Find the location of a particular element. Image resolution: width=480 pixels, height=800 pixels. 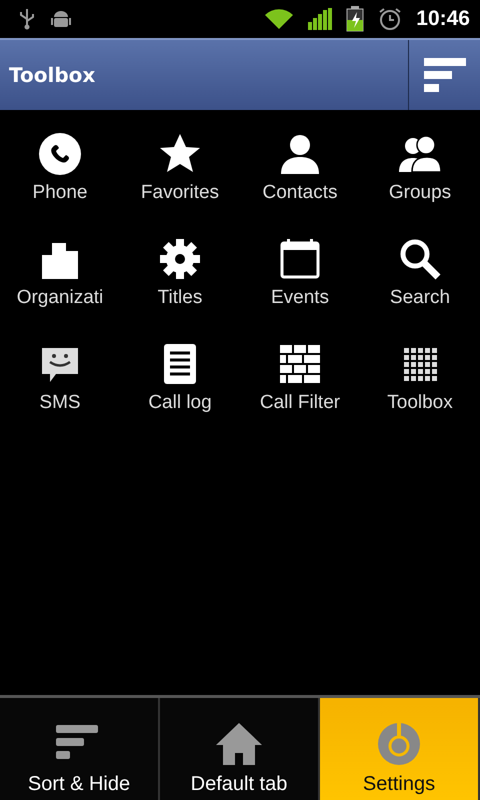

brick-wall-icon is located at coordinates (300, 364).